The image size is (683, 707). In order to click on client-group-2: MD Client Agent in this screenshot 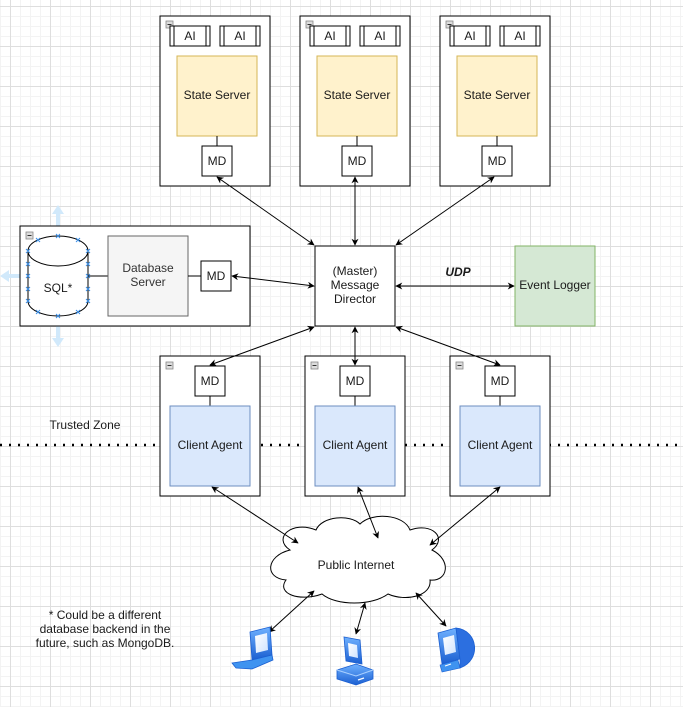, I will do `click(355, 426)`.